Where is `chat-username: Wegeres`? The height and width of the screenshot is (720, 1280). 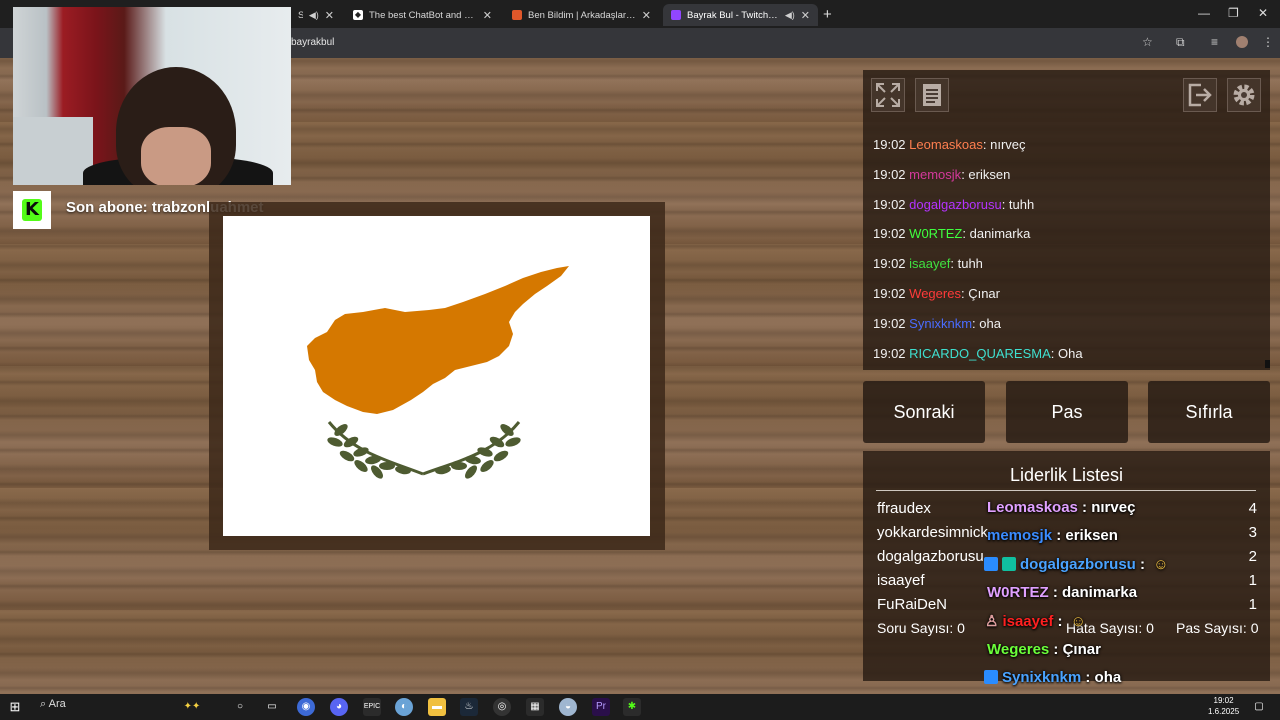 chat-username: Wegeres is located at coordinates (935, 293).